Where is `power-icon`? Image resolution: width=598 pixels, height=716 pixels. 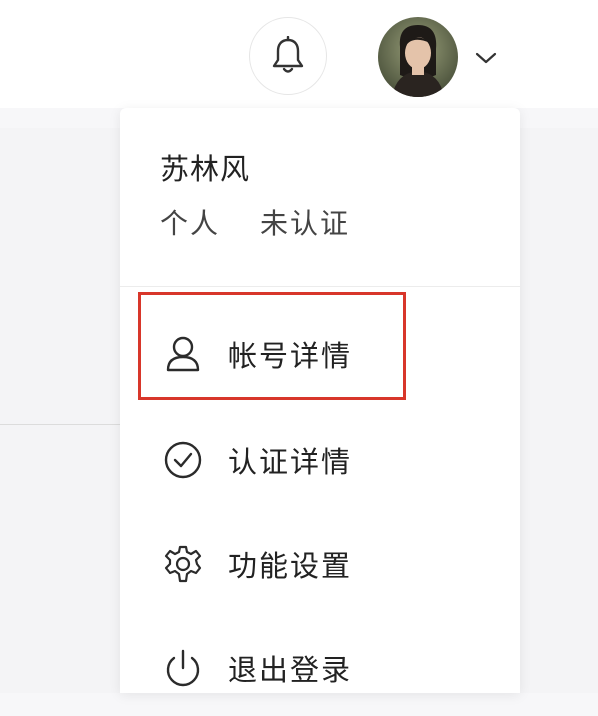 power-icon is located at coordinates (183, 668).